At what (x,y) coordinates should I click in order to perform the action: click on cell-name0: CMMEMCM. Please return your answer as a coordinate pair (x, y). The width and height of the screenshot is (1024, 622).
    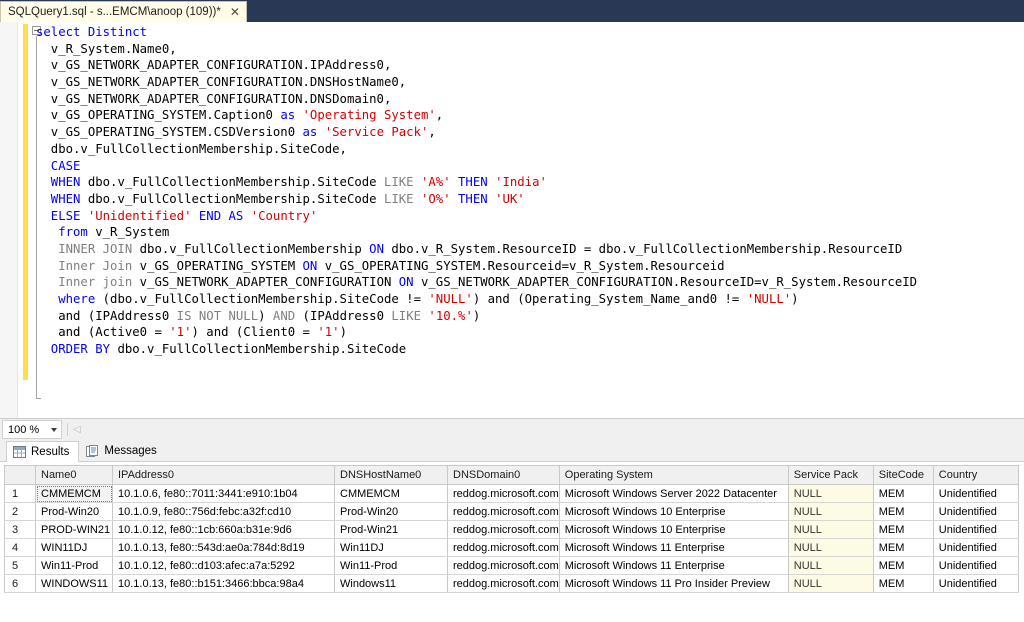
    Looking at the image, I should click on (74, 493).